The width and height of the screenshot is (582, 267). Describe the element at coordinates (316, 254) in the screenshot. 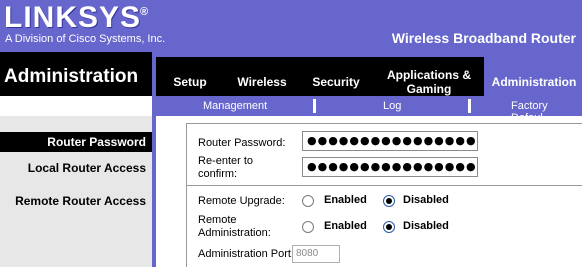

I see `admin-port-input: 8080` at that location.